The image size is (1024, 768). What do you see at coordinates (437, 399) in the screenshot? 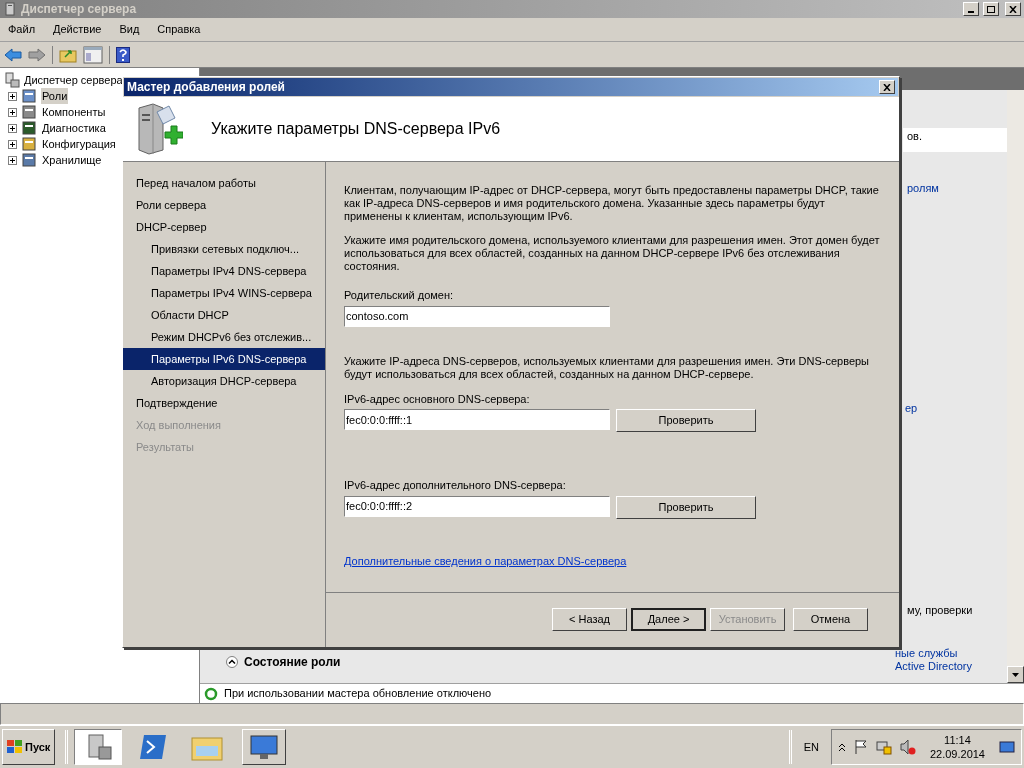
I see `field-label: IPv6-адрес основного DNS-сервера:` at bounding box center [437, 399].